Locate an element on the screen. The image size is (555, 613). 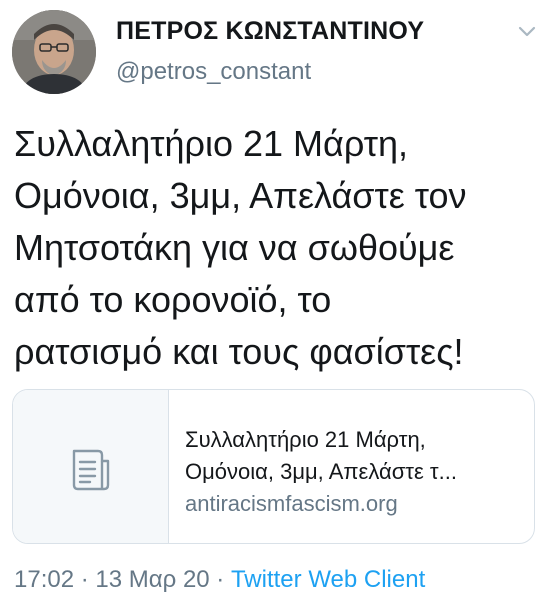
tweet-text-line: Ομόνοια, 3μμ, Απελάστε τον is located at coordinates (240, 195).